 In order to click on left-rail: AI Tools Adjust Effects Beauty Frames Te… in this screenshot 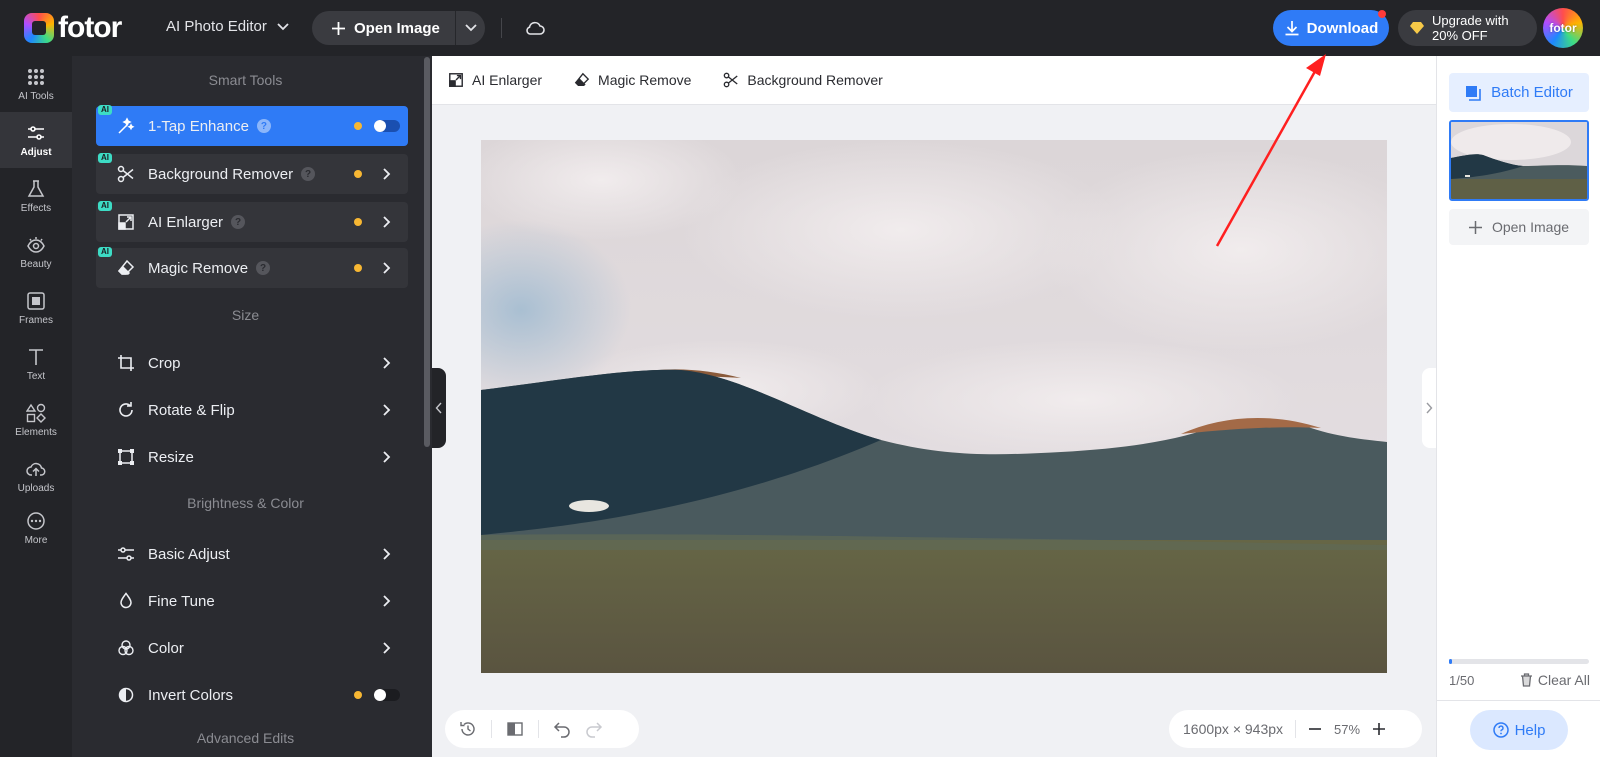, I will do `click(36, 406)`.